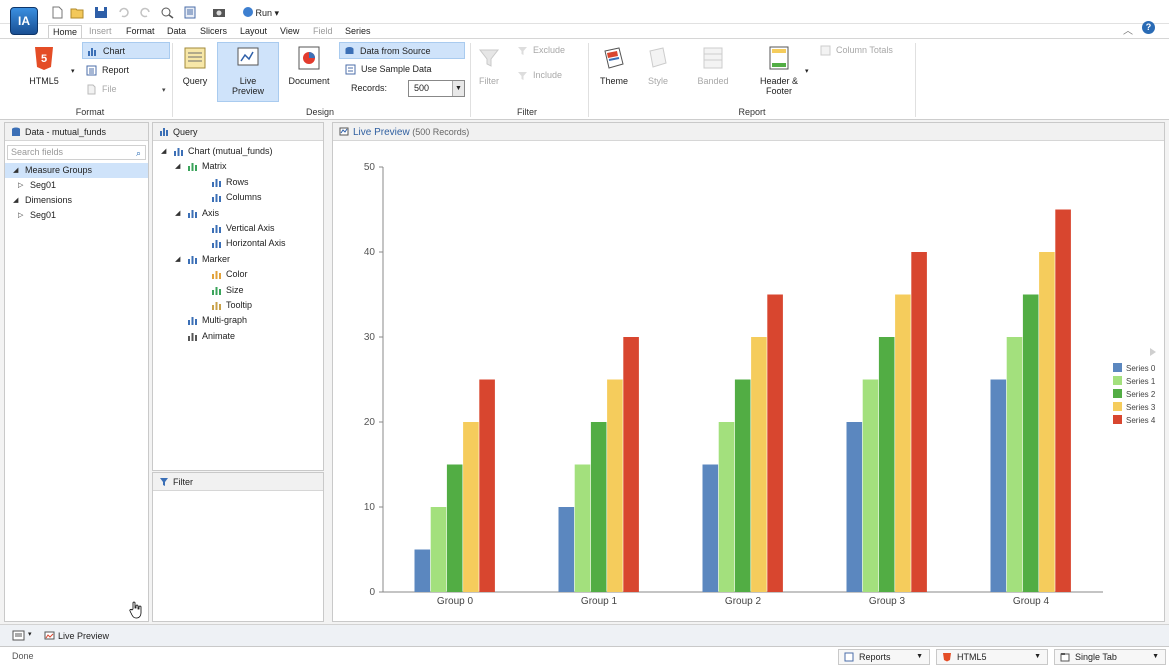  I want to click on open-folder-icon, so click(77, 12).